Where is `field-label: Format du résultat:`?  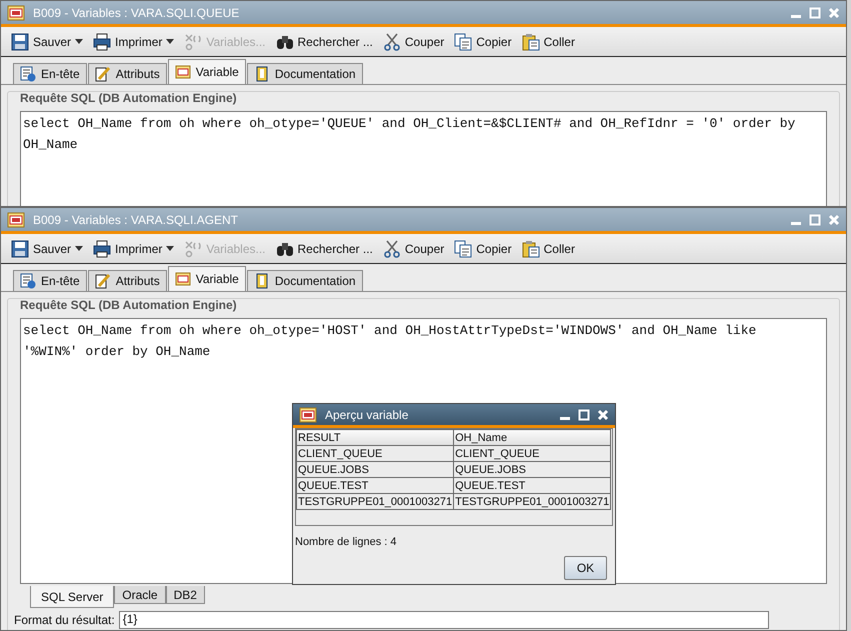 field-label: Format du résultat: is located at coordinates (64, 620).